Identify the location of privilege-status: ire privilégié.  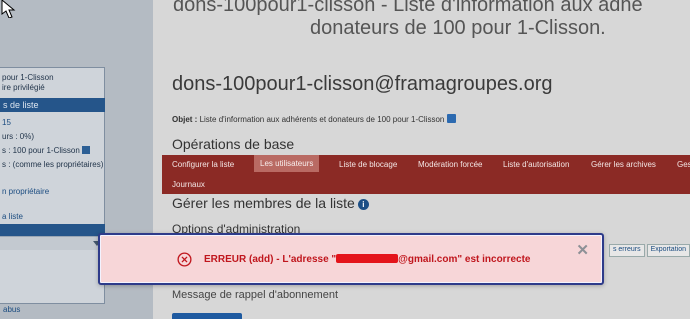
(23, 87).